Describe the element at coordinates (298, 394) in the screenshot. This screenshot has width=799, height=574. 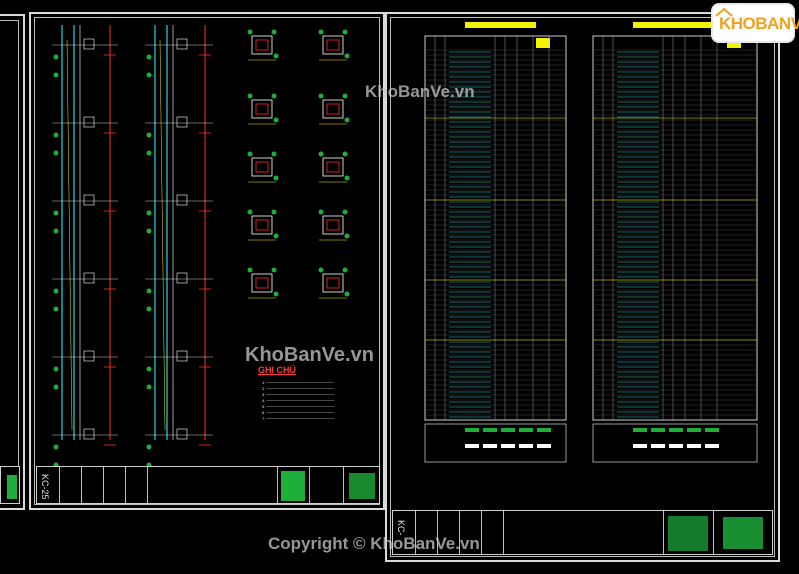
I see `note-line: 3. ────────────────────────` at that location.